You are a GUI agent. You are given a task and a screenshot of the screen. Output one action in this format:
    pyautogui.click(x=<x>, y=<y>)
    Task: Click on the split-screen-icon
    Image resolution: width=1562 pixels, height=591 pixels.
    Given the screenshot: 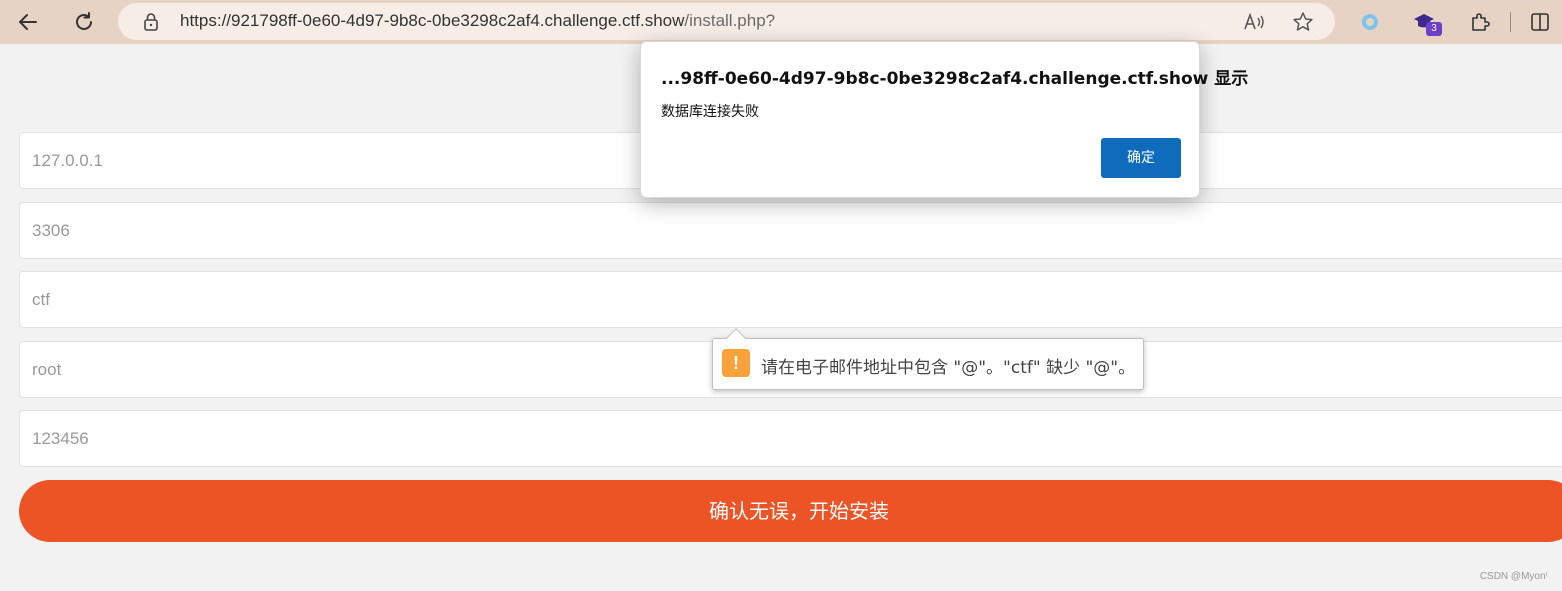 What is the action you would take?
    pyautogui.click(x=1540, y=22)
    